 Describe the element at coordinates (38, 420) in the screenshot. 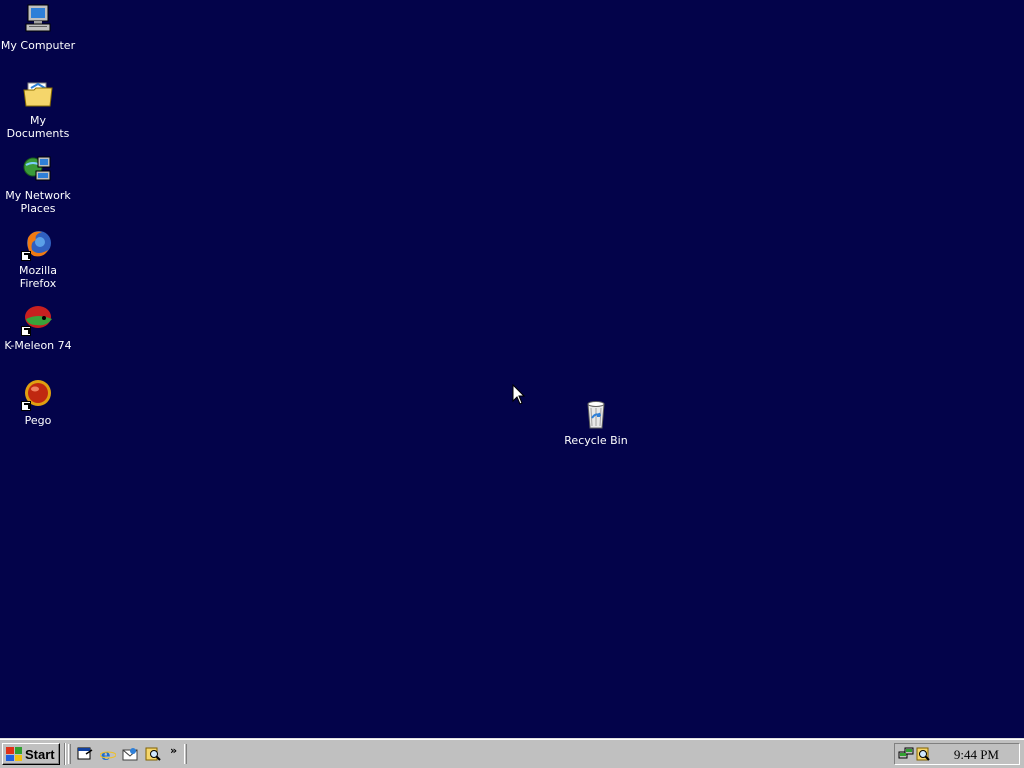

I see `desktop-icon-label: Pego` at that location.